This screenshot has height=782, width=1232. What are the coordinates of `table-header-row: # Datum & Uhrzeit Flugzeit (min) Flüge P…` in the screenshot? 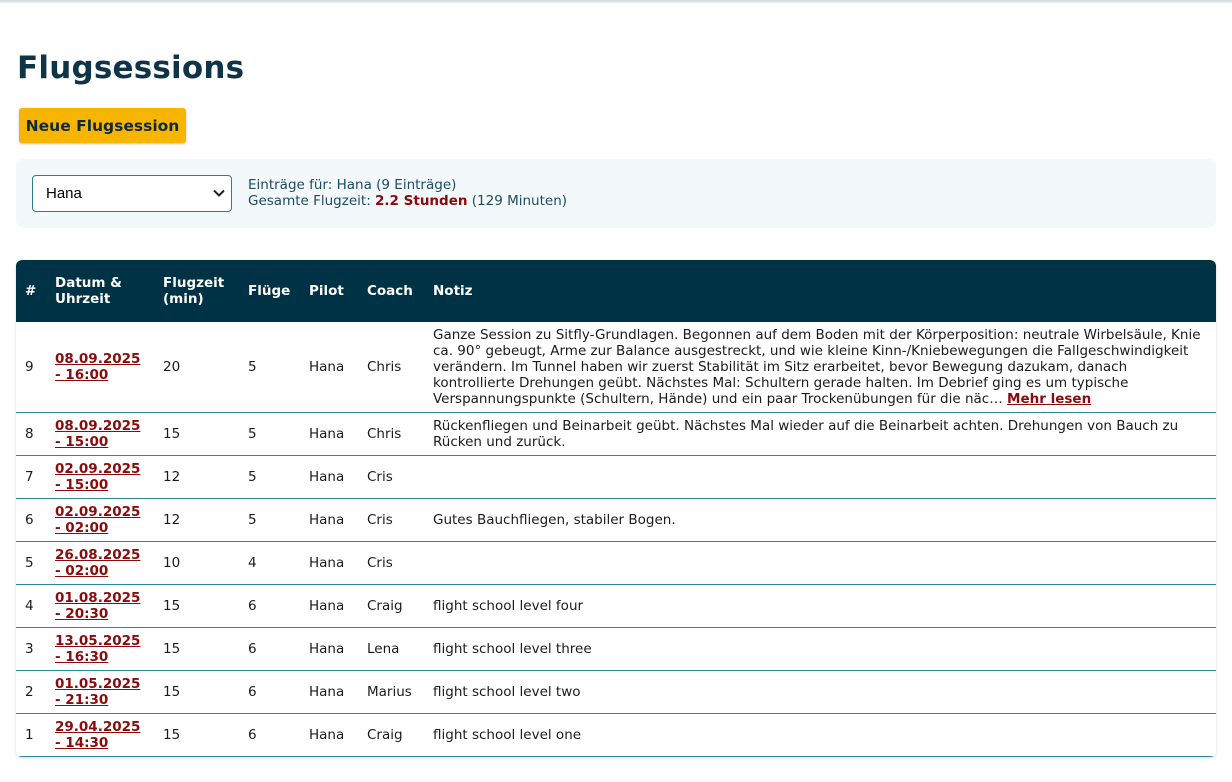 It's located at (616, 291).